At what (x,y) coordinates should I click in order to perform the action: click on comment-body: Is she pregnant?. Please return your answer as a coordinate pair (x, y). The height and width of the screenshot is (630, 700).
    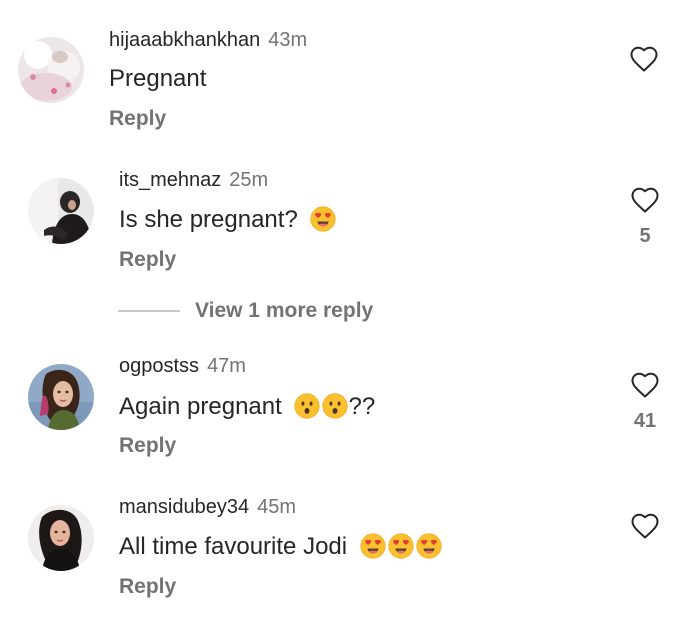
    Looking at the image, I should click on (208, 219).